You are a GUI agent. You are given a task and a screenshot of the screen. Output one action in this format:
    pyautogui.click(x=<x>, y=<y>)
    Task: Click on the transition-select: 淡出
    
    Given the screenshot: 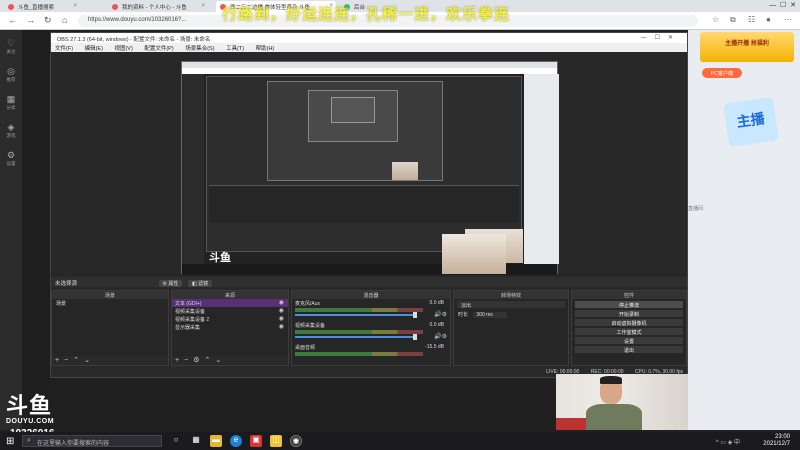 What is the action you would take?
    pyautogui.click(x=511, y=305)
    